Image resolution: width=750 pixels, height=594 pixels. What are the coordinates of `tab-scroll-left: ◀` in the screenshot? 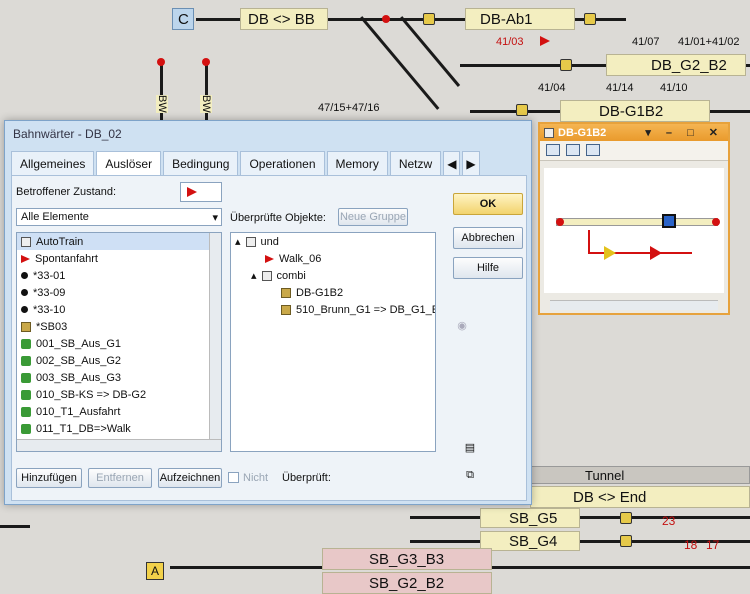 It's located at (452, 163).